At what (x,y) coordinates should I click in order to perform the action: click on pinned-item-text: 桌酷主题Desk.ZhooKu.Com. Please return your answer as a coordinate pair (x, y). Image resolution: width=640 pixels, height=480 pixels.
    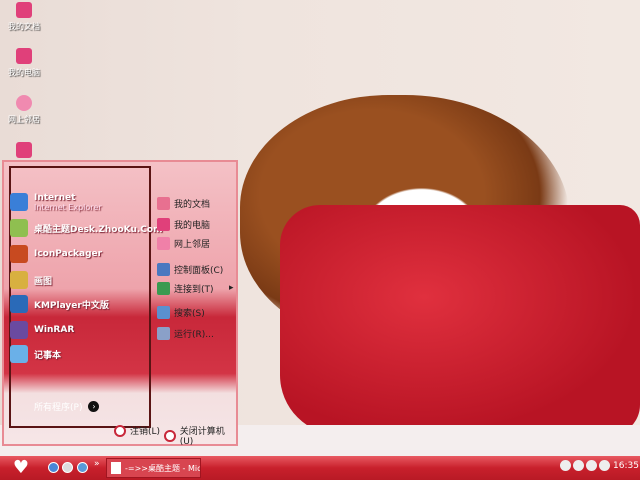
    Looking at the image, I should click on (98, 228).